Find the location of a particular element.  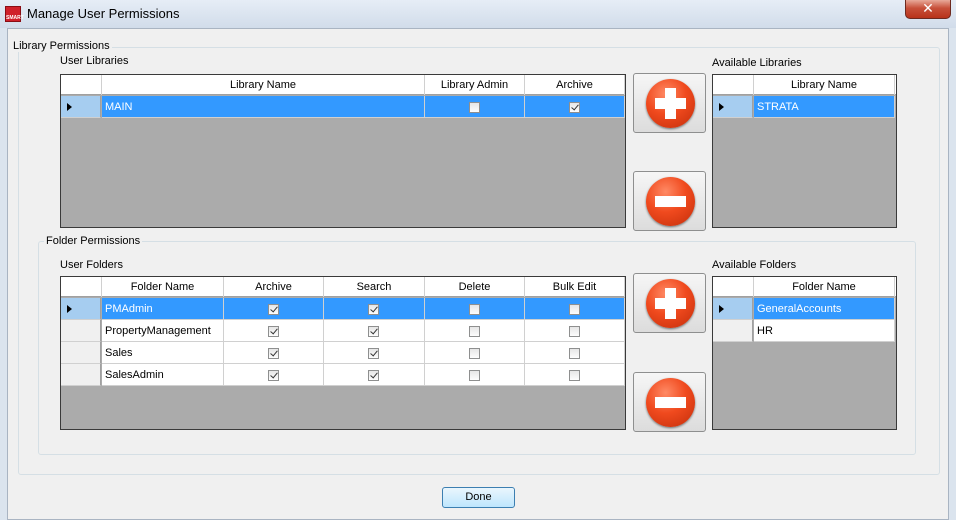

grid-header: Folder Name is located at coordinates (804, 287).